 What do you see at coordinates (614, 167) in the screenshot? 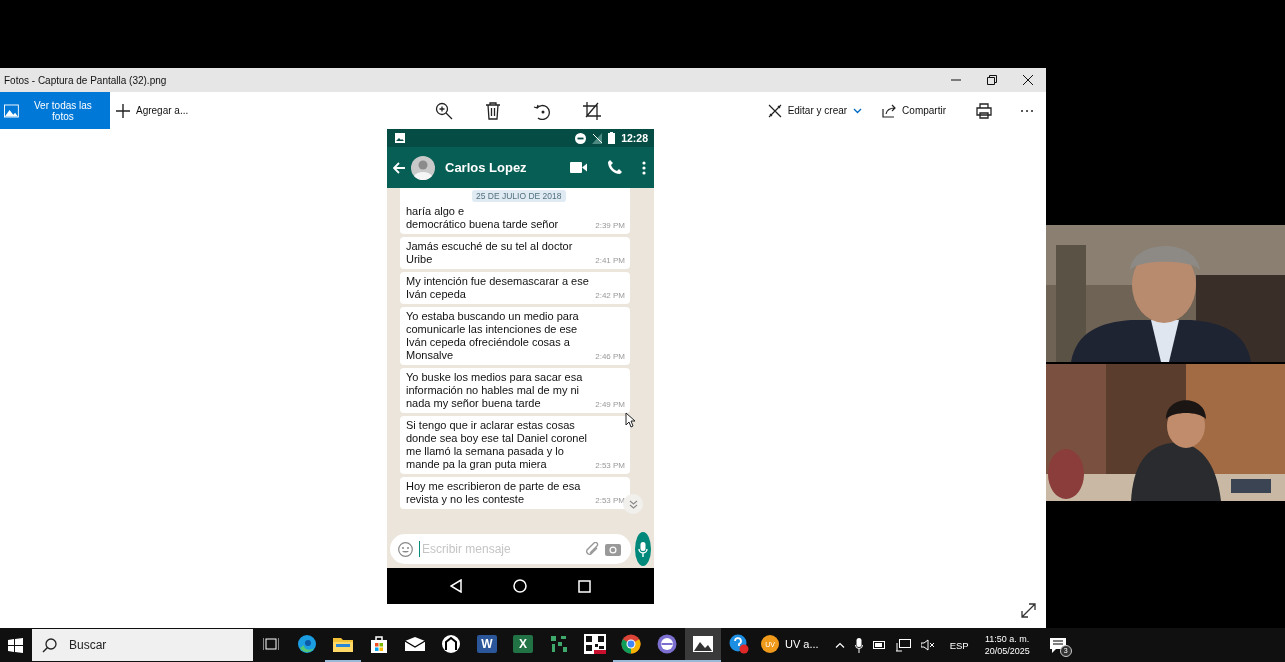
I see `phone-icon` at bounding box center [614, 167].